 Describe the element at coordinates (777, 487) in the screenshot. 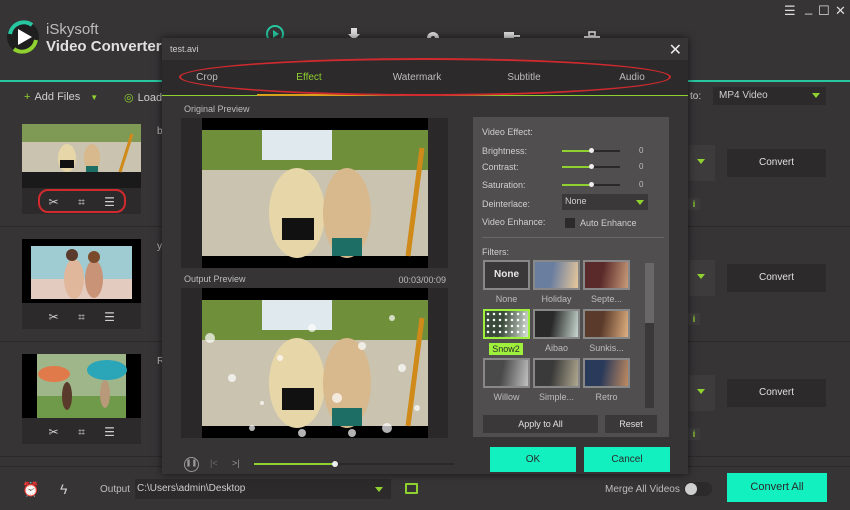

I see `convert-all-button: Convert All` at that location.